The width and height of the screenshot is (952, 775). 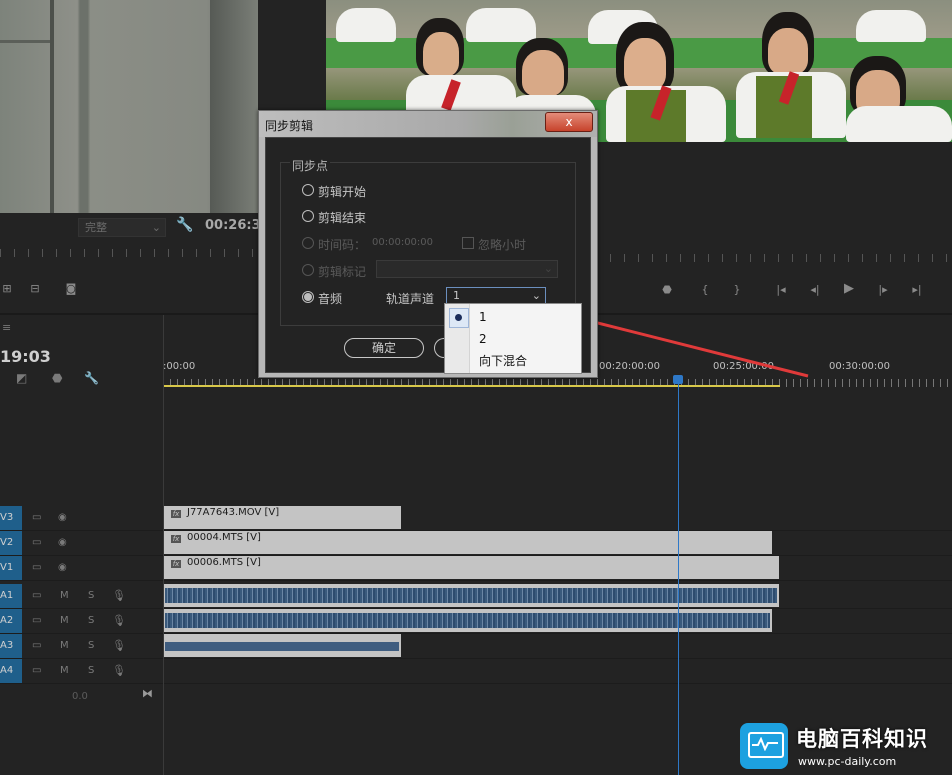 What do you see at coordinates (11, 621) in the screenshot?
I see `track-tag-a2: A2` at bounding box center [11, 621].